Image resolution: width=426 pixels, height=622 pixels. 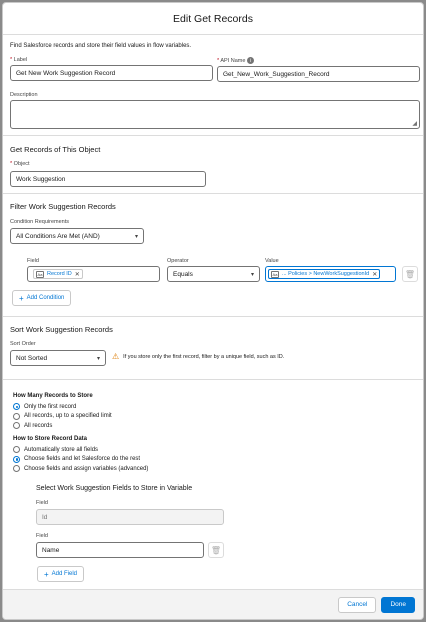 I want to click on radio-label: All records, up to a specified limit, so click(x=68, y=416).